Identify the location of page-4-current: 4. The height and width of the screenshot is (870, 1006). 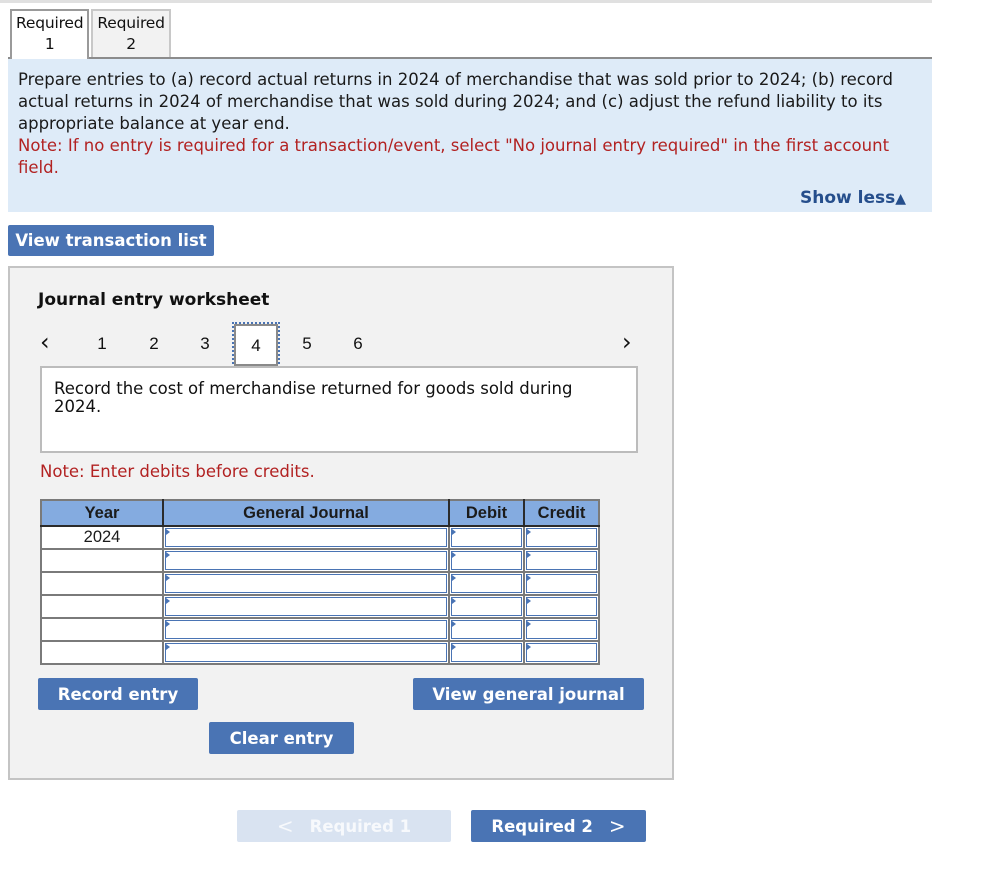
(256, 345).